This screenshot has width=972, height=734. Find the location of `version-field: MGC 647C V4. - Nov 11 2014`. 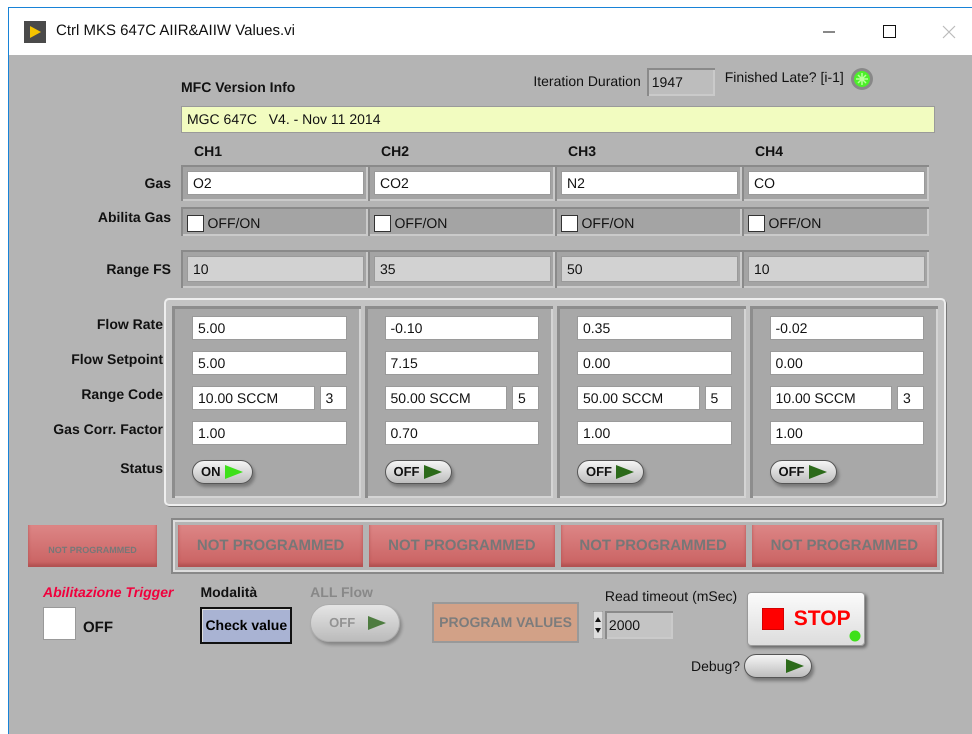

version-field: MGC 647C V4. - Nov 11 2014 is located at coordinates (558, 119).